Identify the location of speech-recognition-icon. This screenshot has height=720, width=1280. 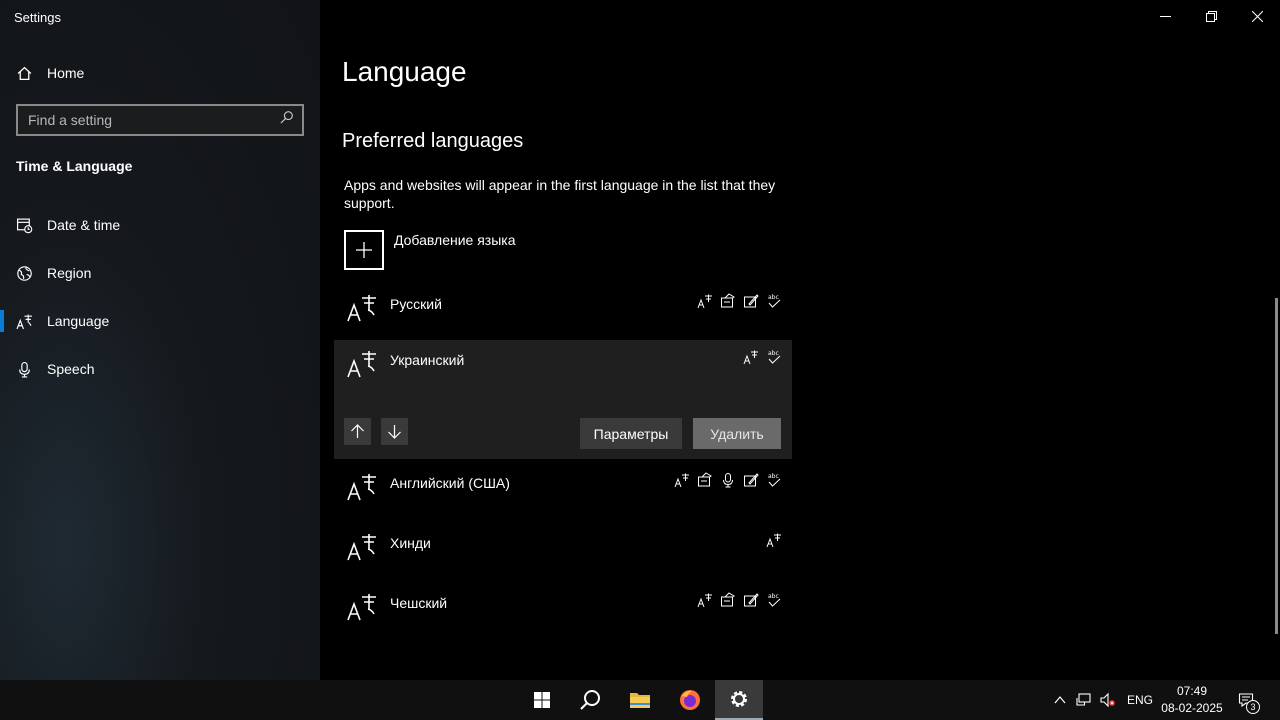
(728, 480).